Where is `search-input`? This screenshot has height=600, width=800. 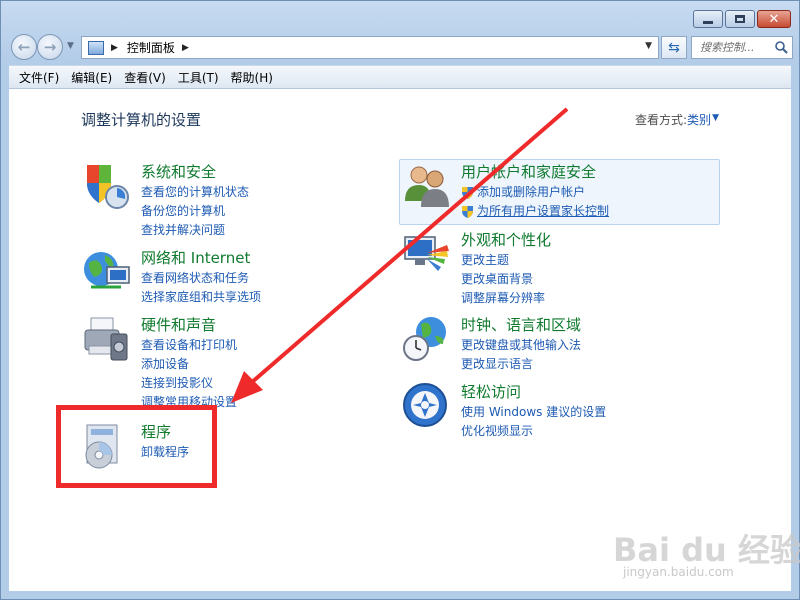
search-input is located at coordinates (731, 47).